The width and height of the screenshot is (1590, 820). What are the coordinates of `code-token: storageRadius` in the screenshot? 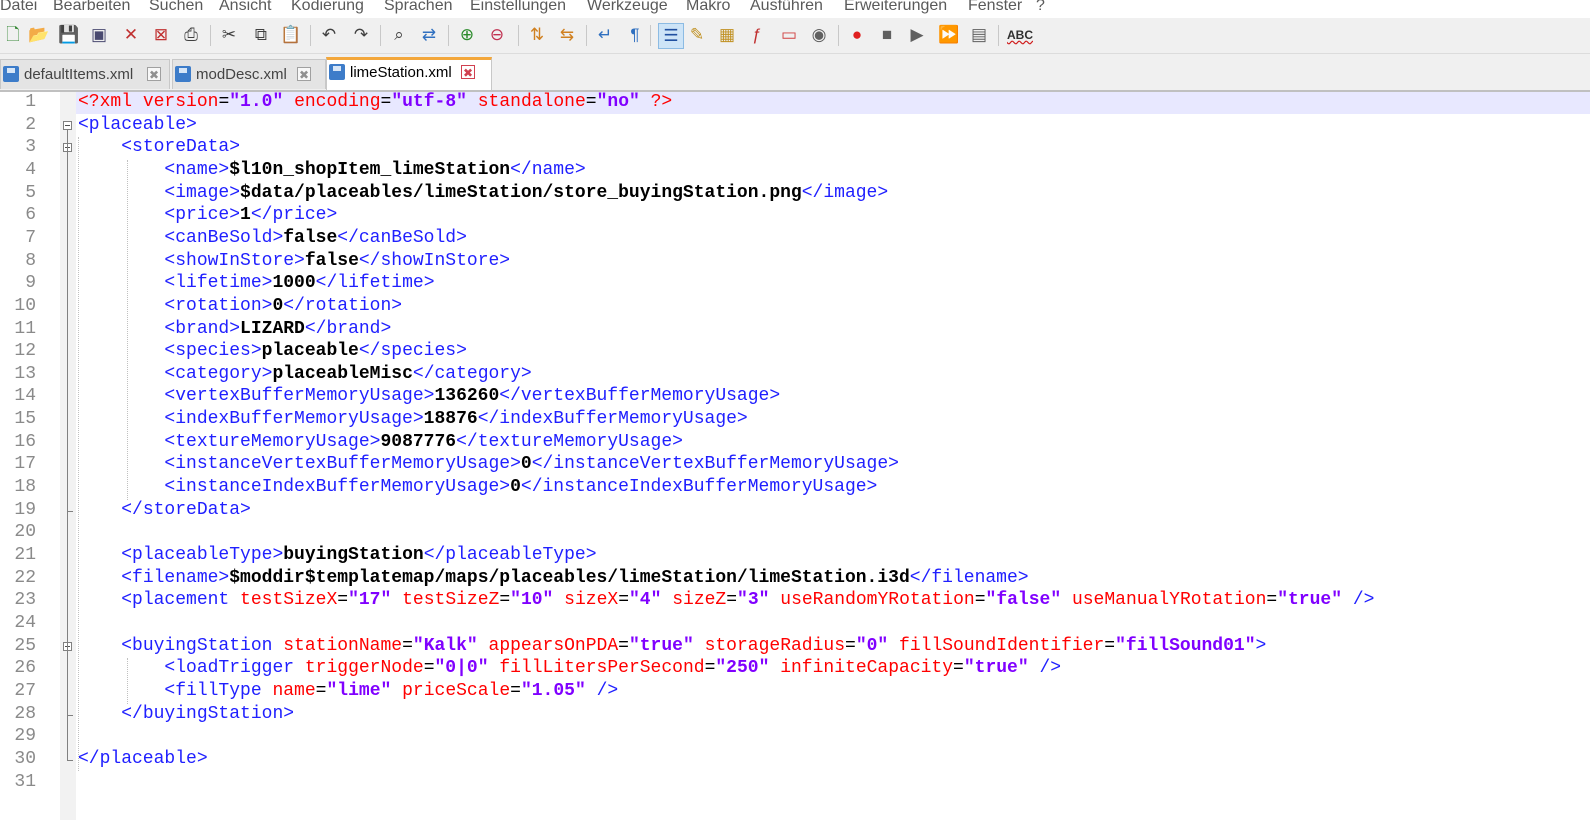 It's located at (775, 645).